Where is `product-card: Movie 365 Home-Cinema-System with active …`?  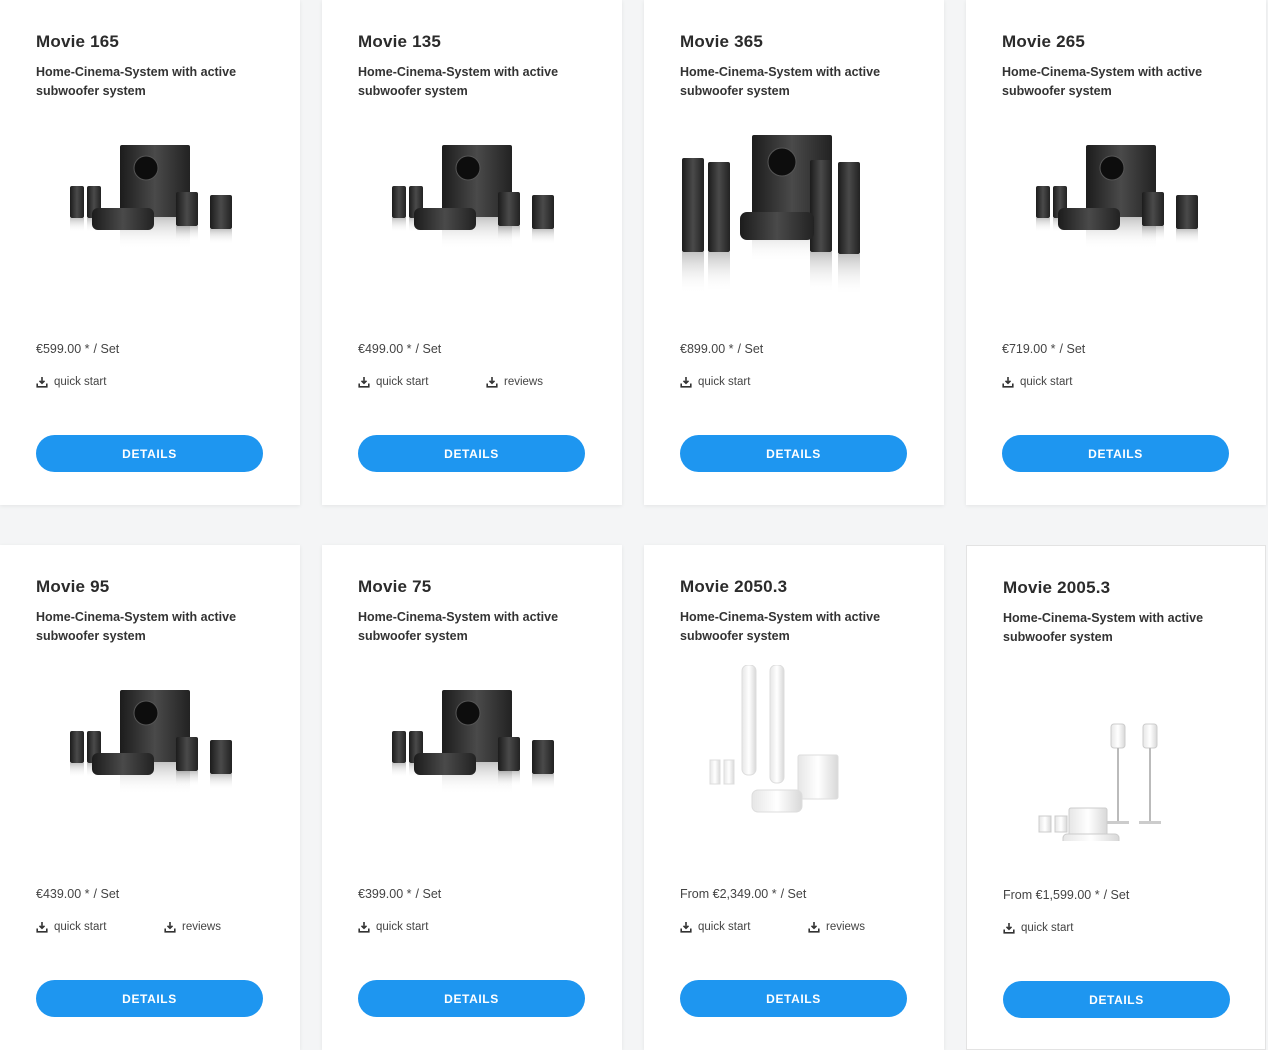 product-card: Movie 365 Home-Cinema-System with active … is located at coordinates (794, 252).